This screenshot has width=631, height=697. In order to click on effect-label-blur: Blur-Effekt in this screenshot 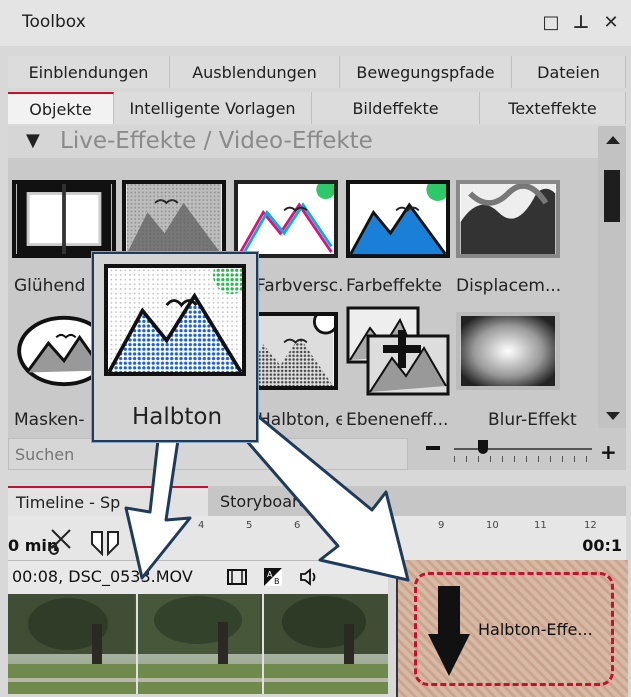, I will do `click(532, 420)`.